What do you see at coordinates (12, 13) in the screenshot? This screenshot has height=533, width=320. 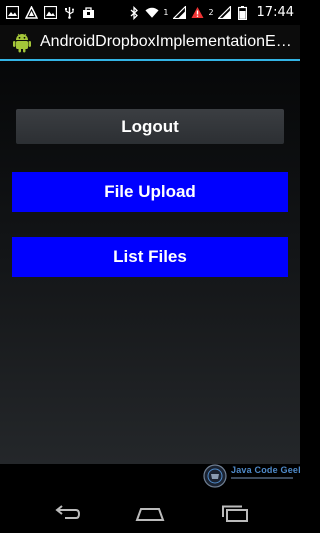 I see `notification-image-icon` at bounding box center [12, 13].